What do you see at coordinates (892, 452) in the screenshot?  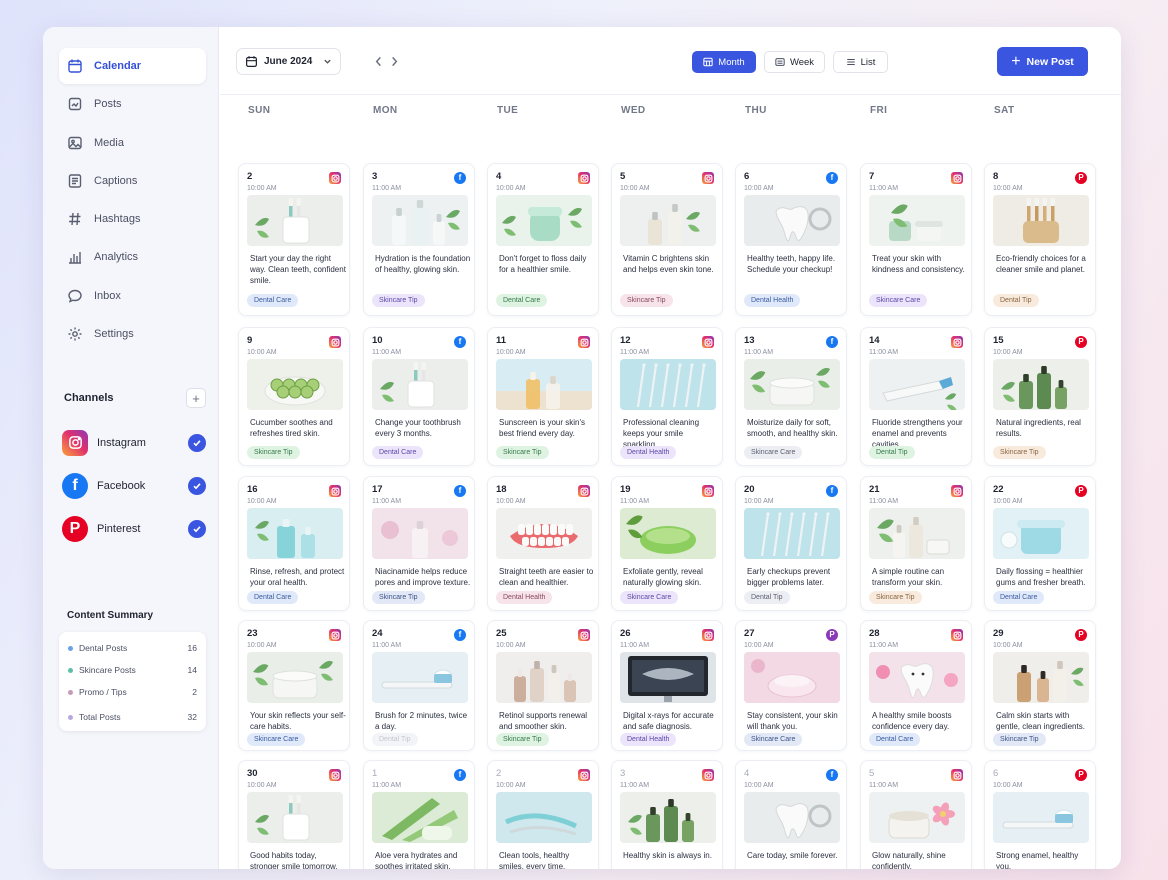 I see `post-tag: Dental Tip` at bounding box center [892, 452].